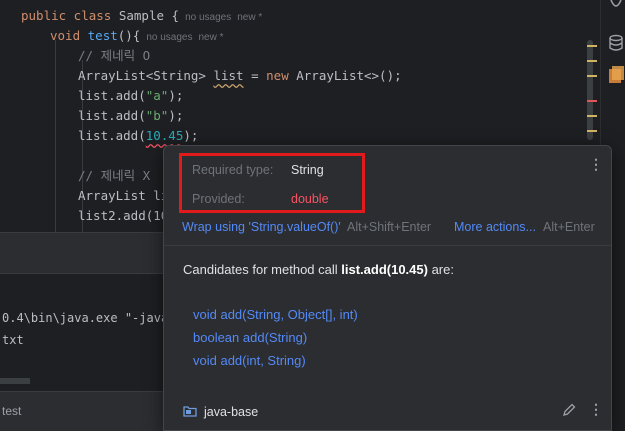 This screenshot has width=625, height=431. Describe the element at coordinates (146, 75) in the screenshot. I see `type-text: ArrayList<String>` at that location.